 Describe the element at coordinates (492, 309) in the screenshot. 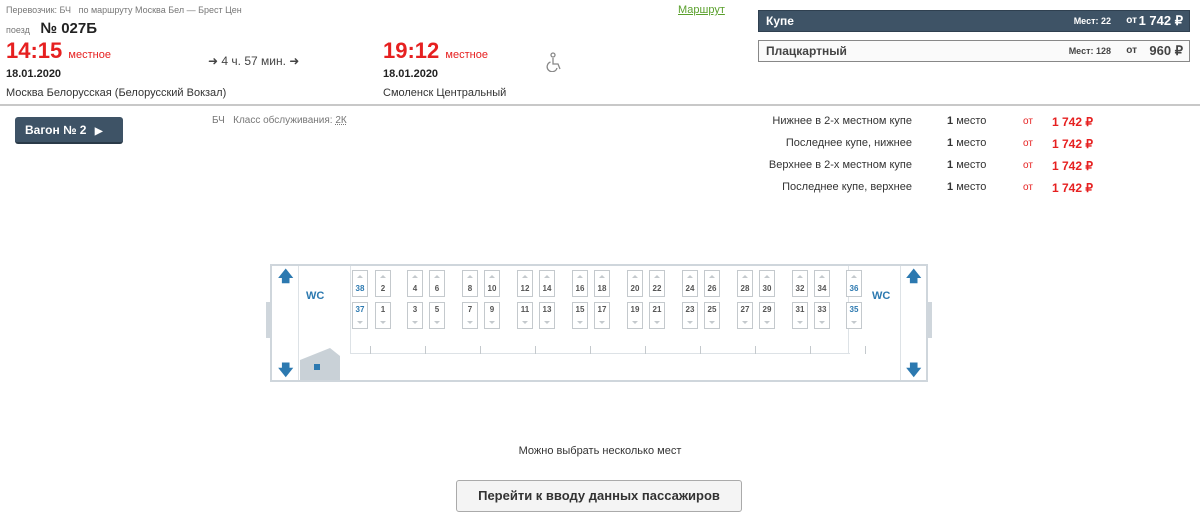

I see `seat-number: 9` at that location.